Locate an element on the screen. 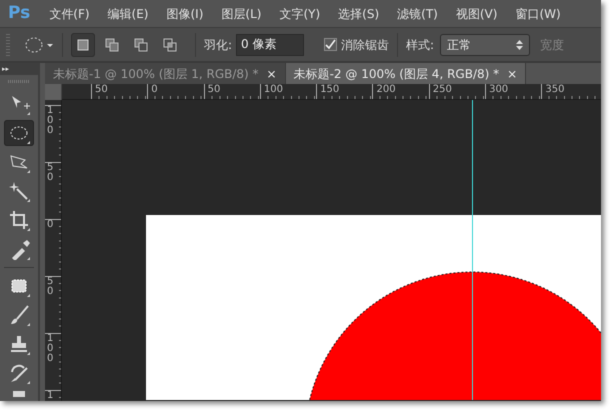  ruler-label: 350 is located at coordinates (554, 89).